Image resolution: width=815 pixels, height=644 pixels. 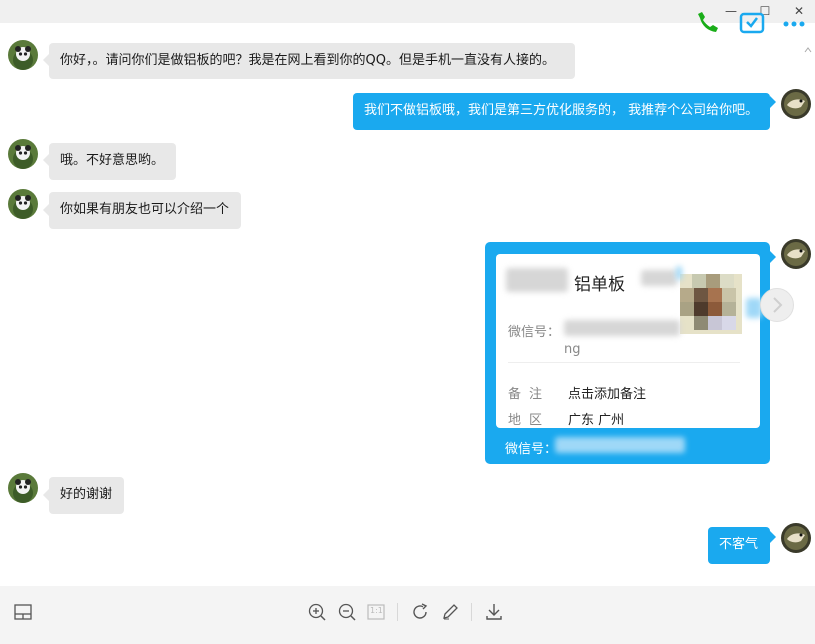 What do you see at coordinates (407, 11) in the screenshot?
I see `window-titlebar: — ☐ ✕` at bounding box center [407, 11].